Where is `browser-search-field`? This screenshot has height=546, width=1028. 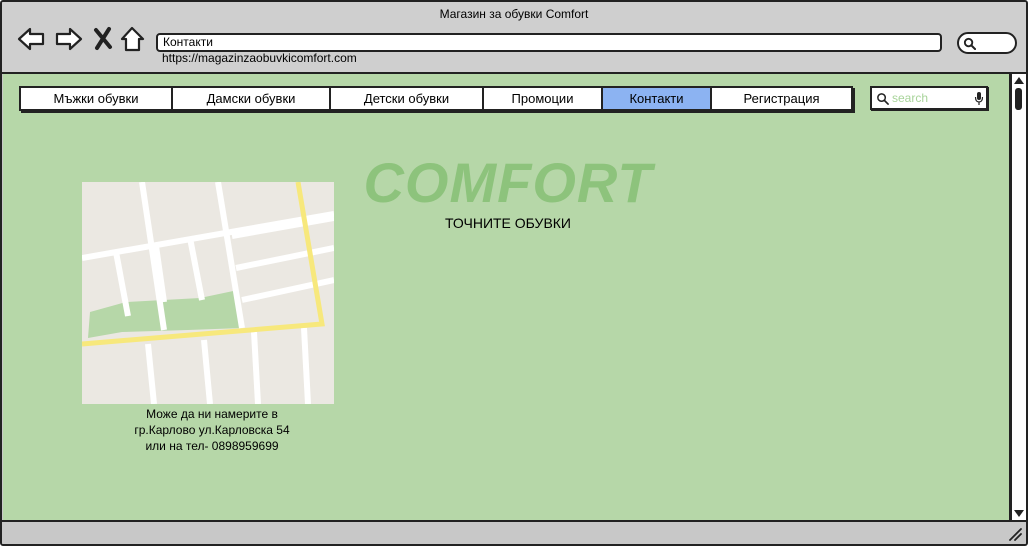
browser-search-field is located at coordinates (987, 43).